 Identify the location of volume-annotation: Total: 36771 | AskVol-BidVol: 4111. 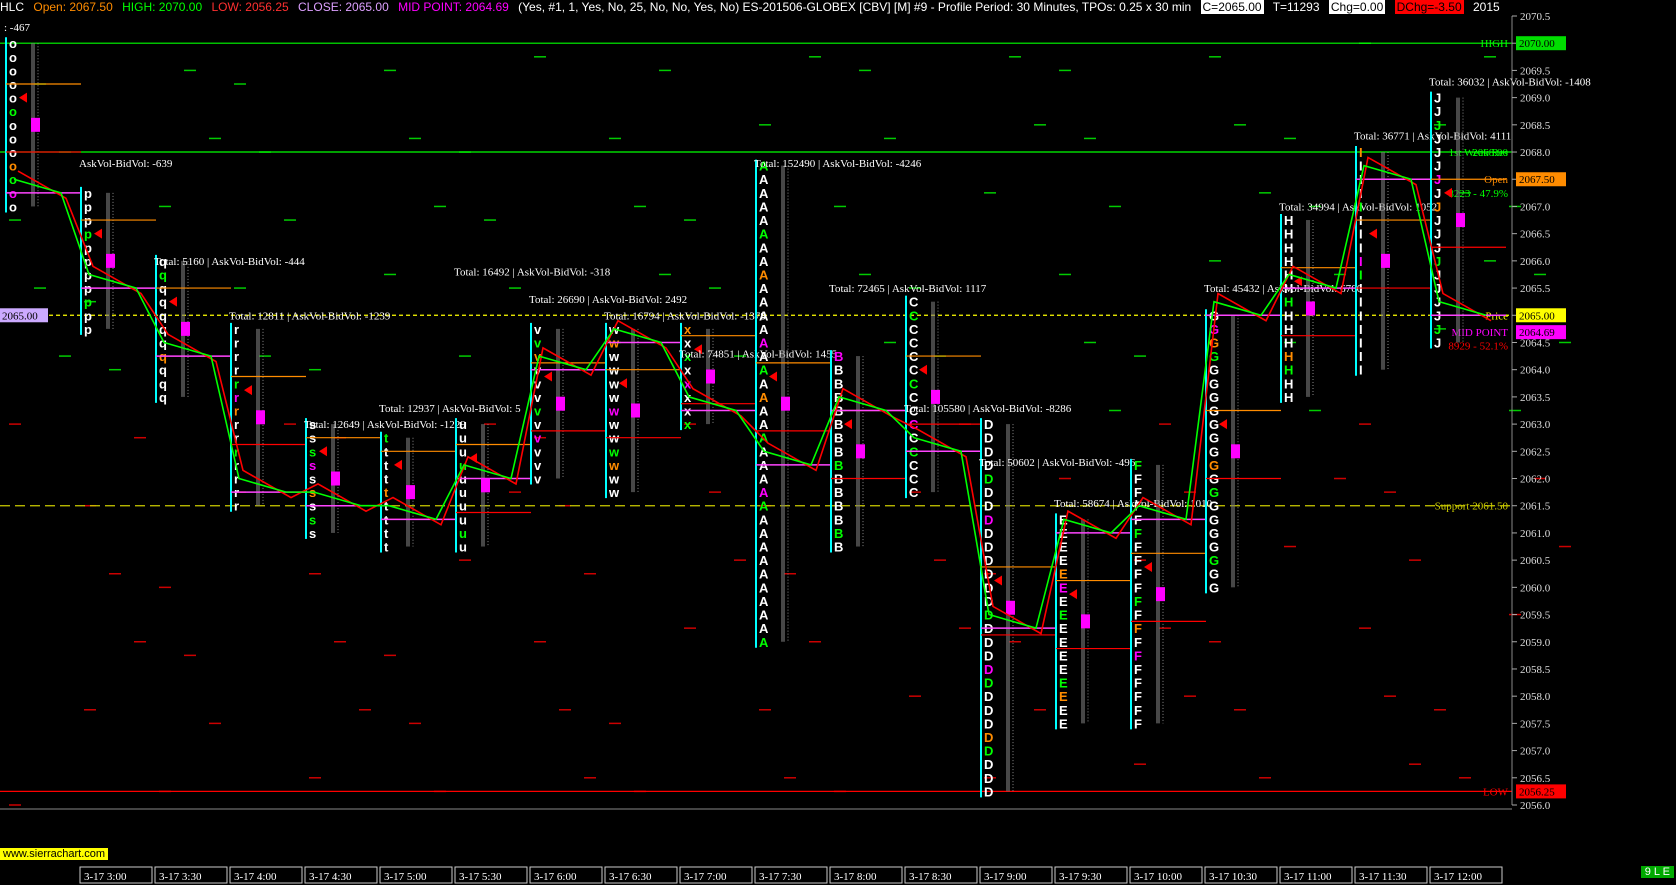
(1432, 137).